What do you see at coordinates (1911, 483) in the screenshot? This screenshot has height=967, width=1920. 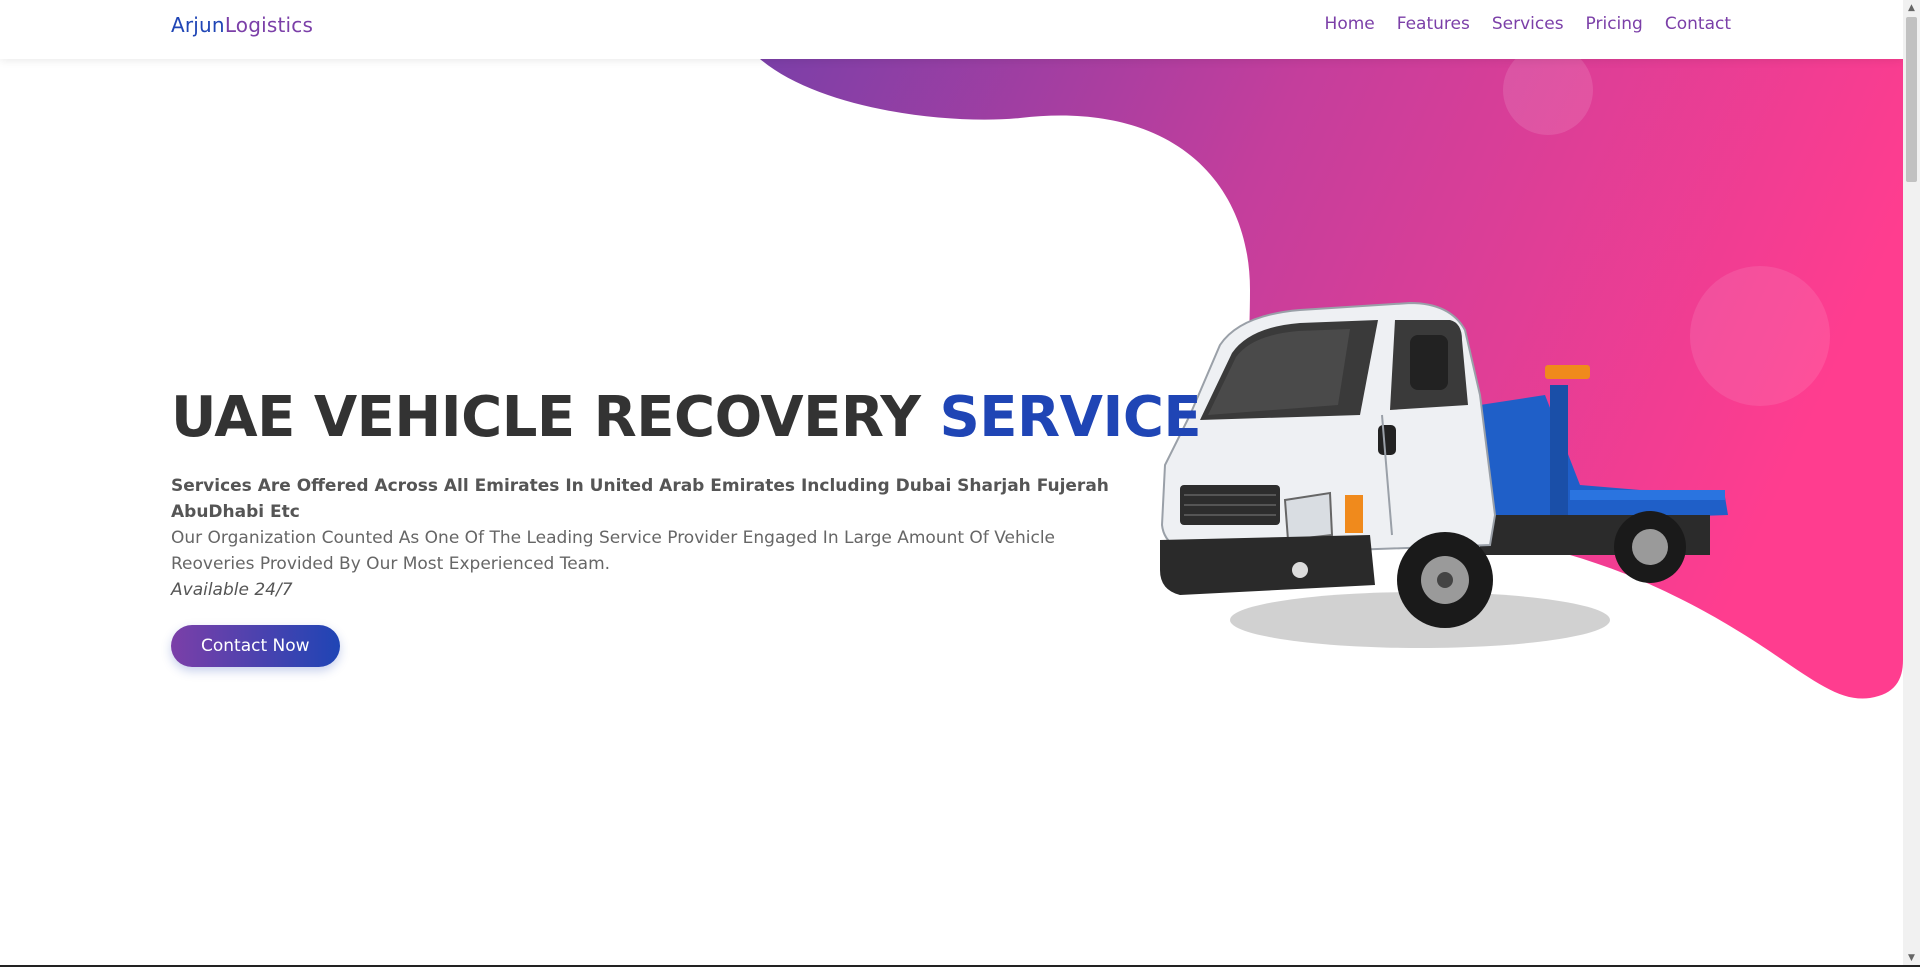 I see `vertical-scrollbar: ▲ ▼` at bounding box center [1911, 483].